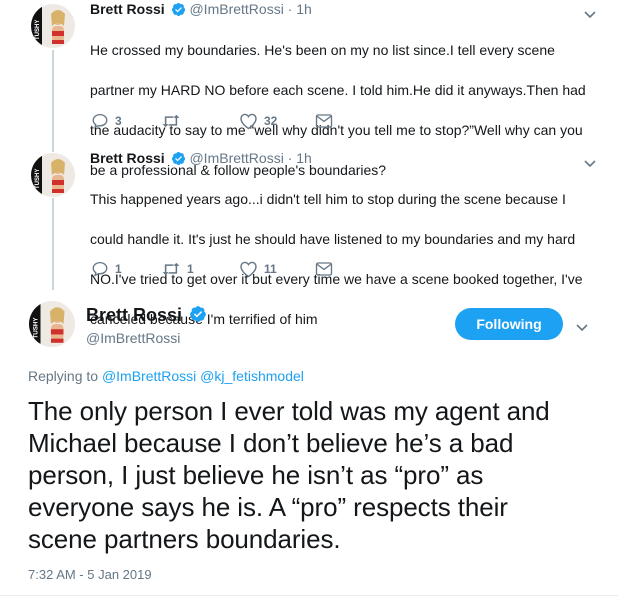 Image resolution: width=618 pixels, height=598 pixels. Describe the element at coordinates (134, 315) in the screenshot. I see `author-name-text: Brett Rossi` at that location.